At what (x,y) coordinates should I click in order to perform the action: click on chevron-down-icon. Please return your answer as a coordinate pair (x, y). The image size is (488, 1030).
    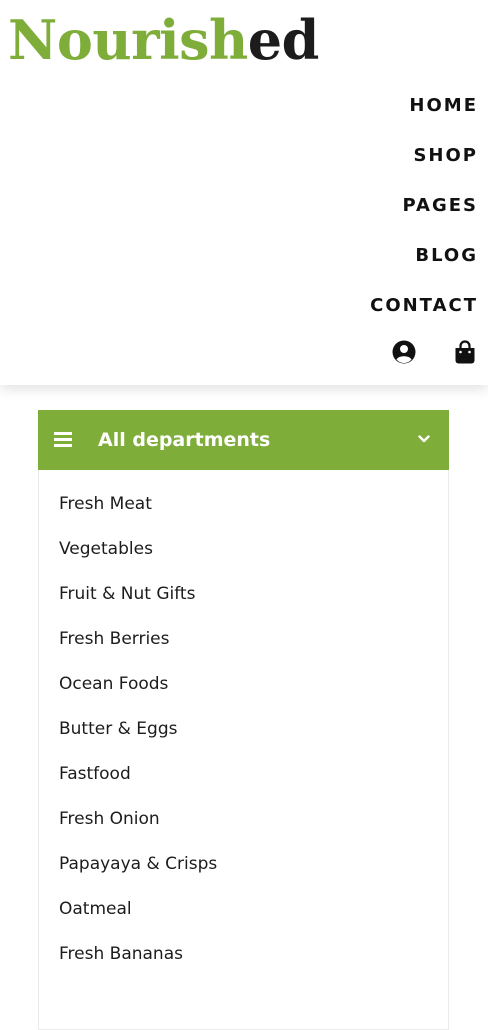
    Looking at the image, I should click on (424, 439).